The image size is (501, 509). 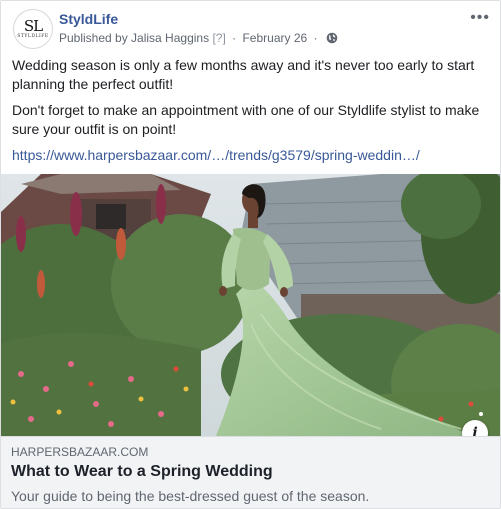 I want to click on globe-icon, so click(x=332, y=39).